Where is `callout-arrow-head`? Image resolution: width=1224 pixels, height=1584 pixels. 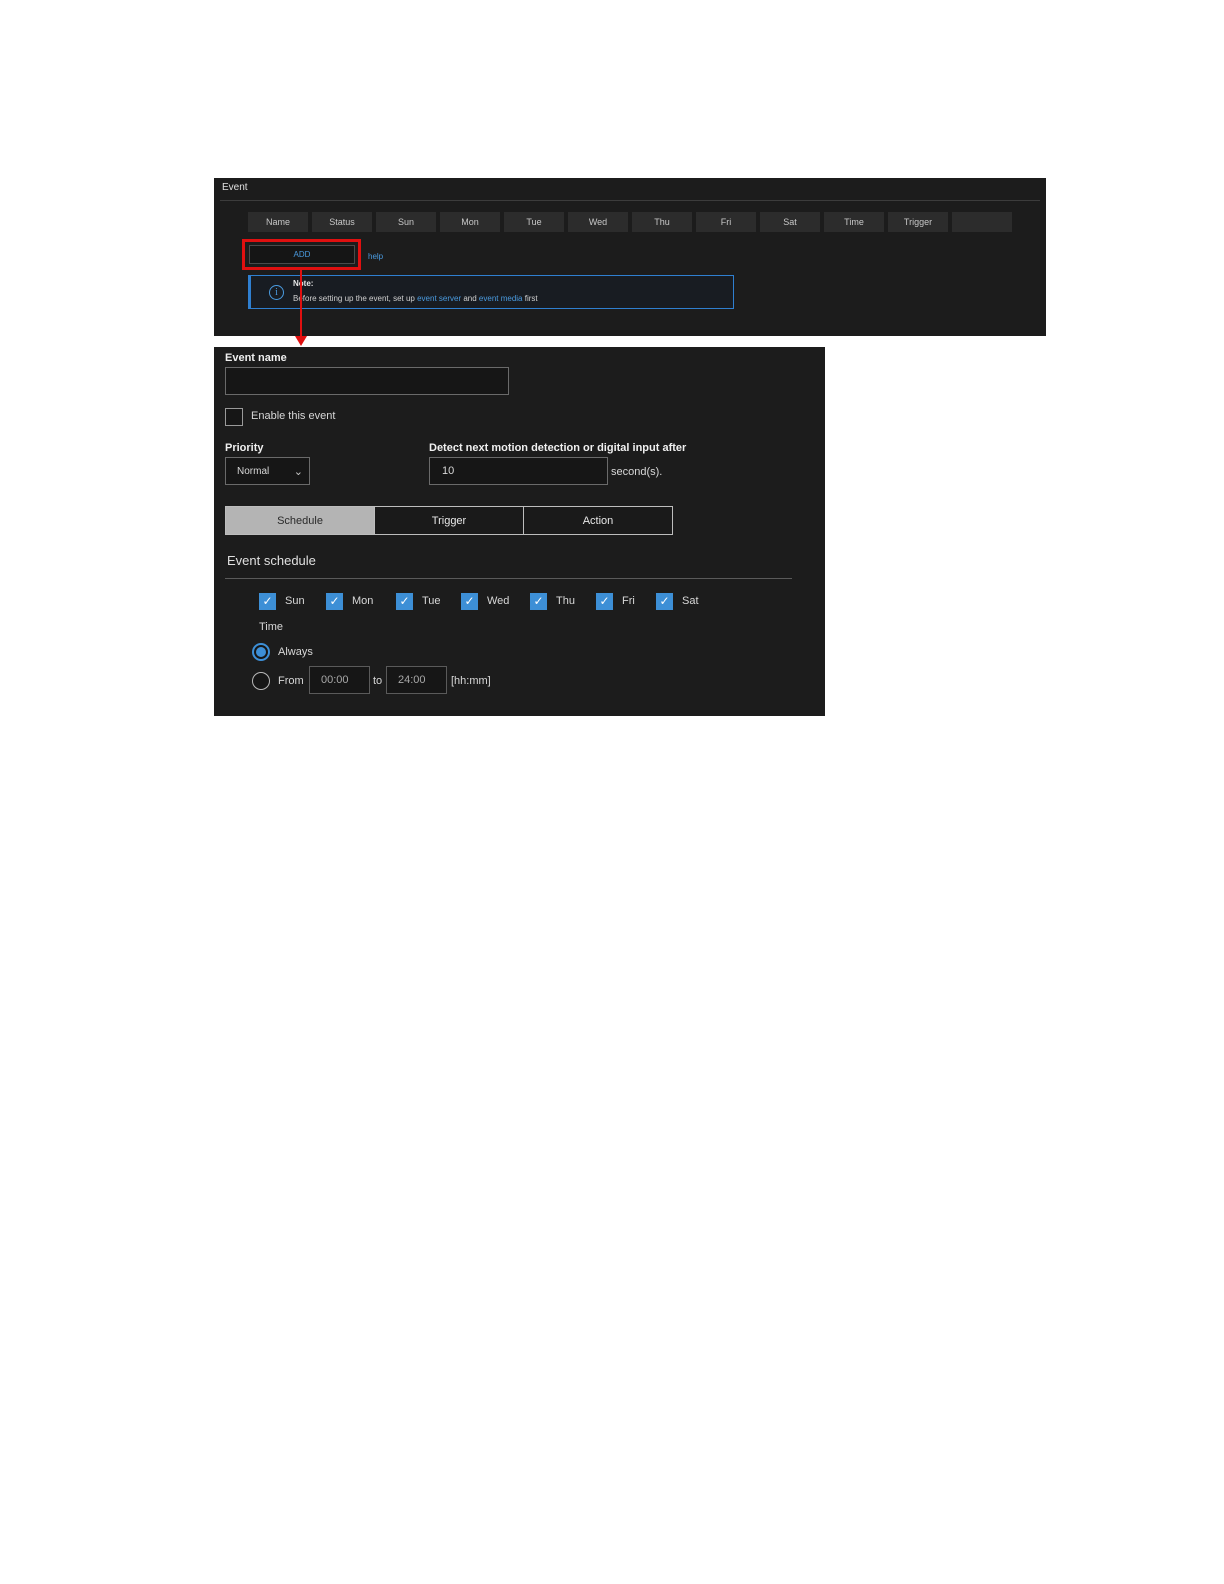
callout-arrow-head is located at coordinates (301, 341).